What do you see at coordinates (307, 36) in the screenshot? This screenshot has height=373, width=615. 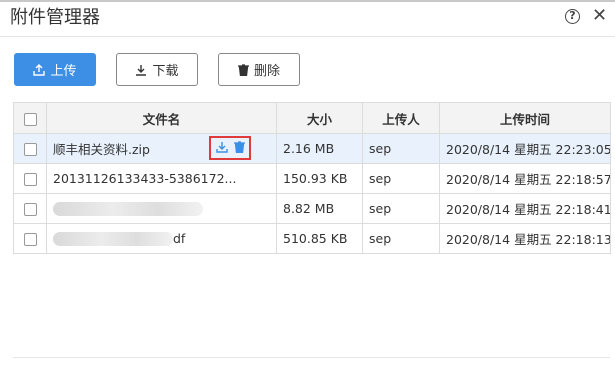 I see `title-divider` at bounding box center [307, 36].